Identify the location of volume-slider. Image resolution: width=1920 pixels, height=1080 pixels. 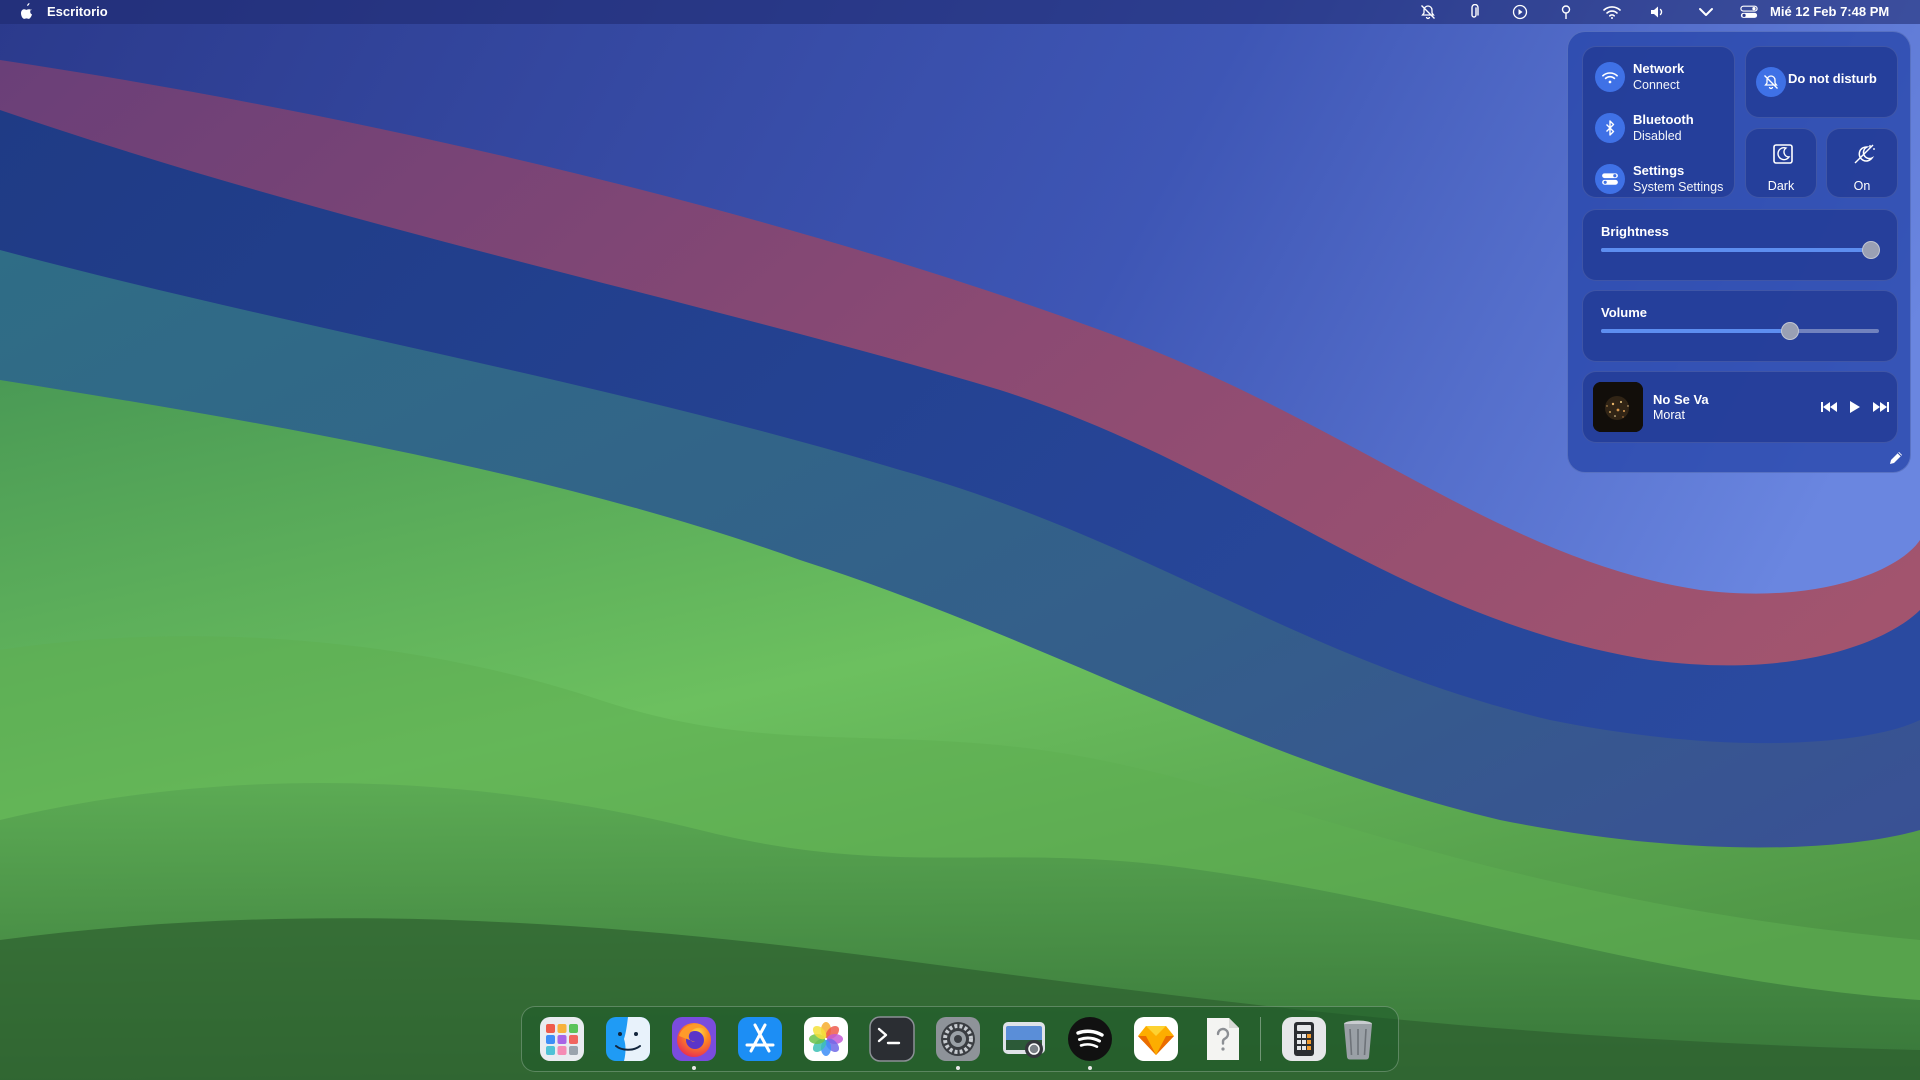
(1740, 331).